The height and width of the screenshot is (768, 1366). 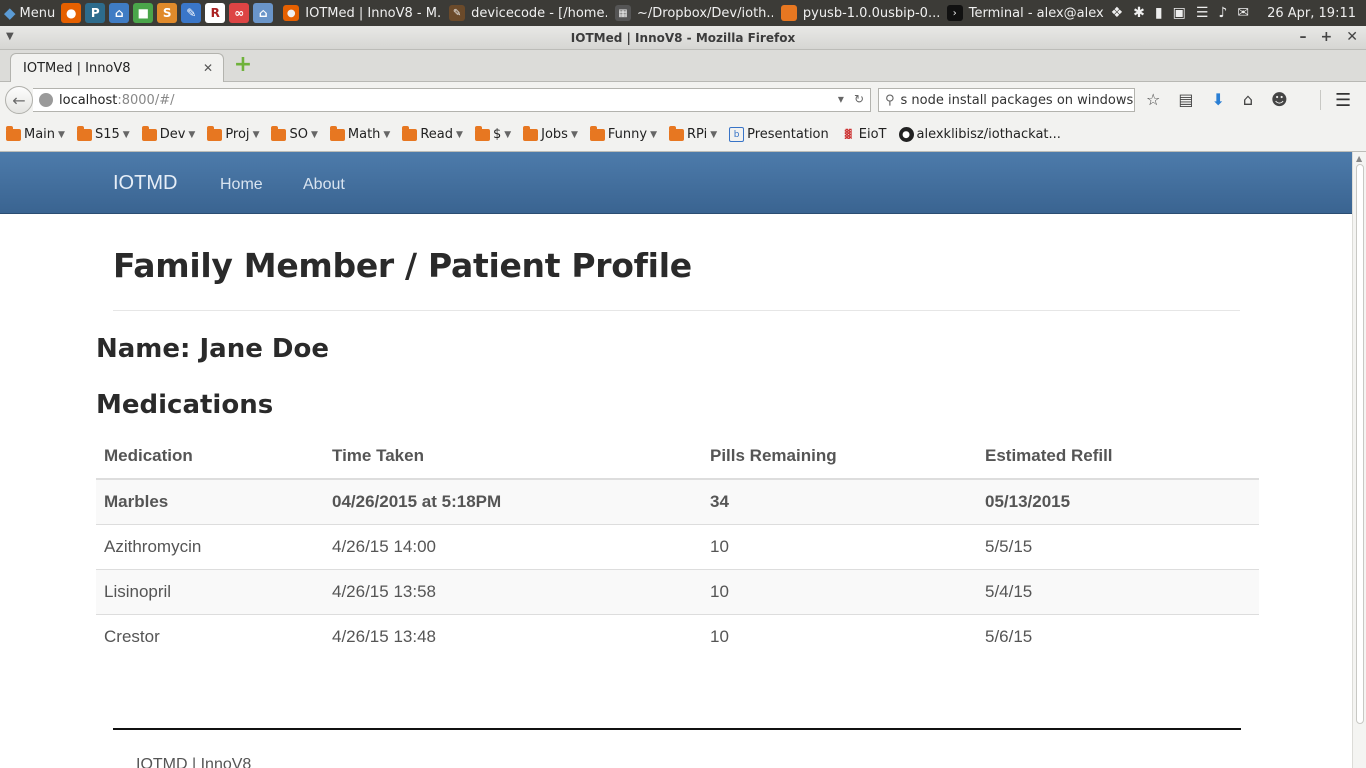 I want to click on url-dropdown-icon: ▾, so click(x=841, y=99).